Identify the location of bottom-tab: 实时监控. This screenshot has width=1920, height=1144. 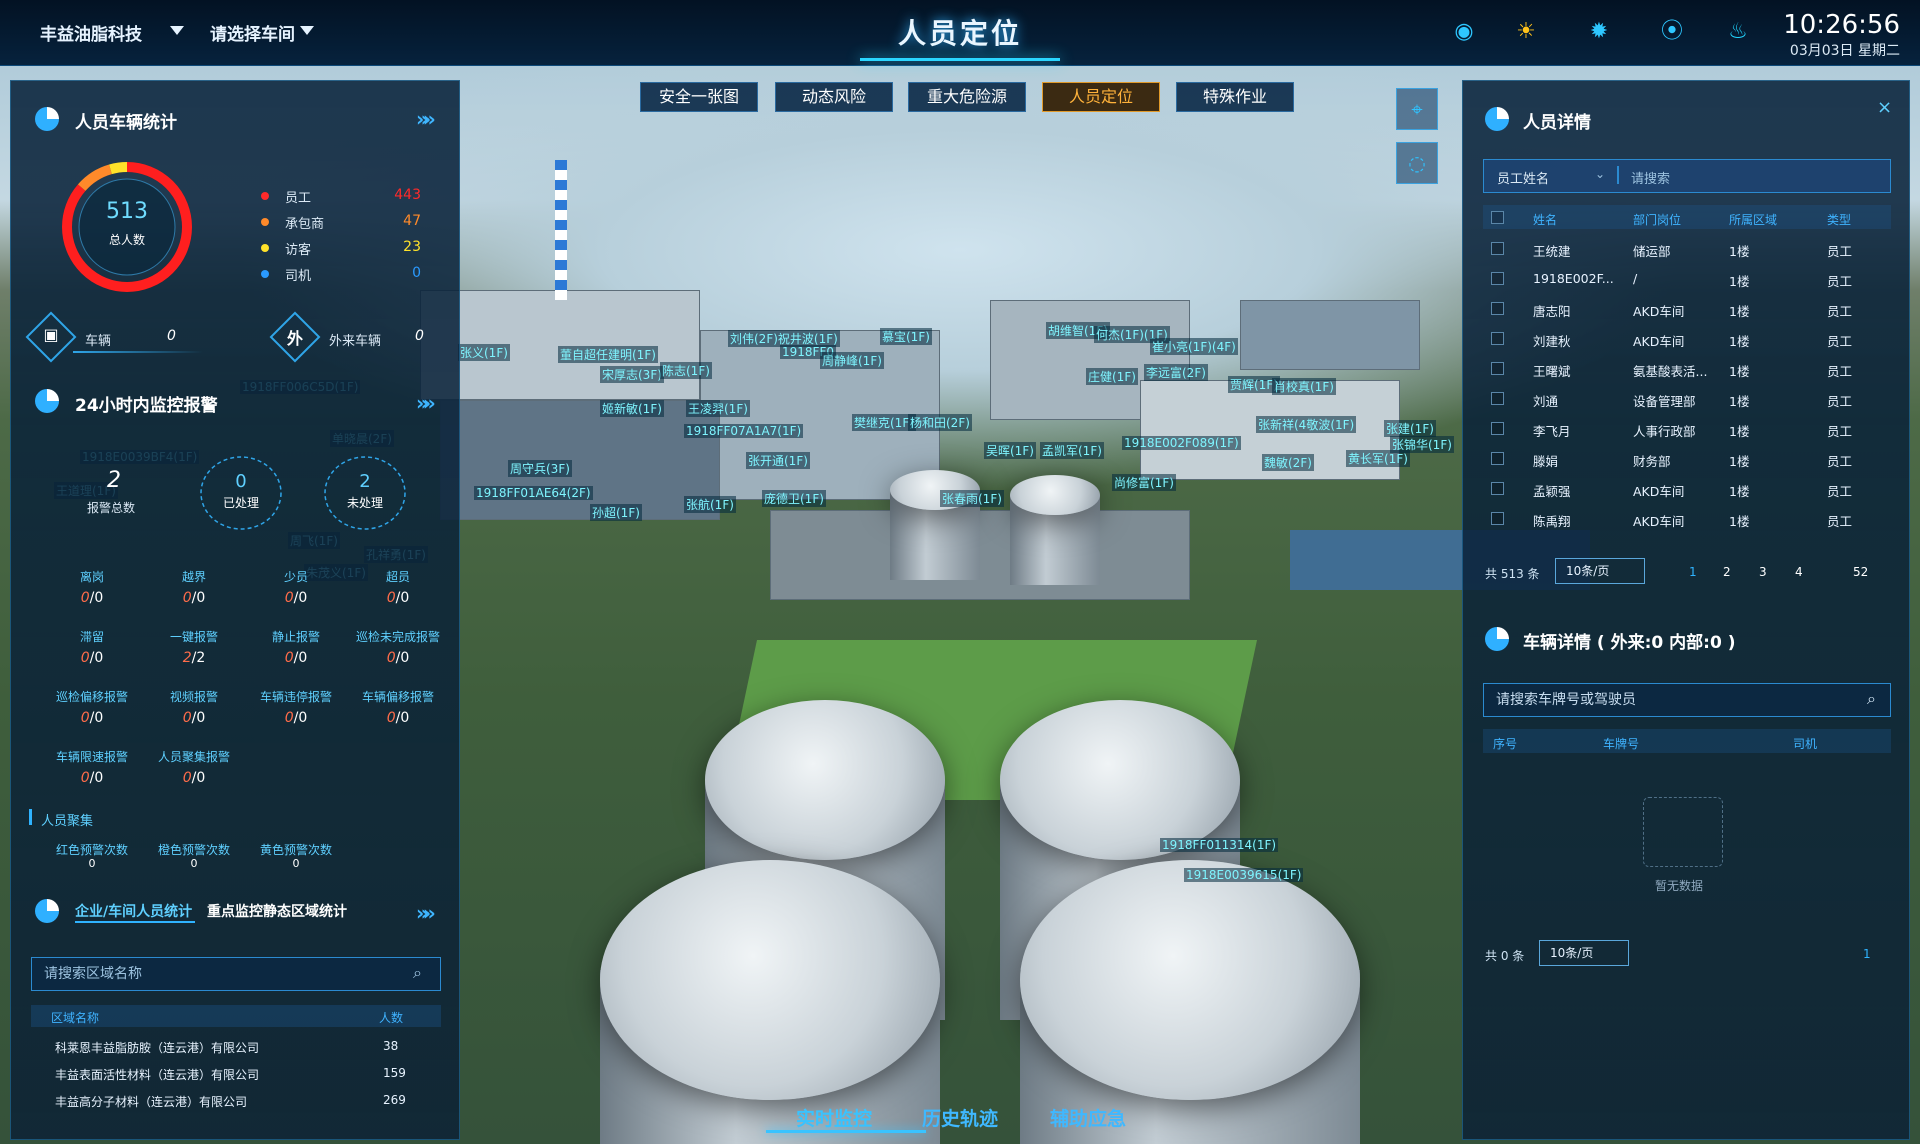
(834, 1117).